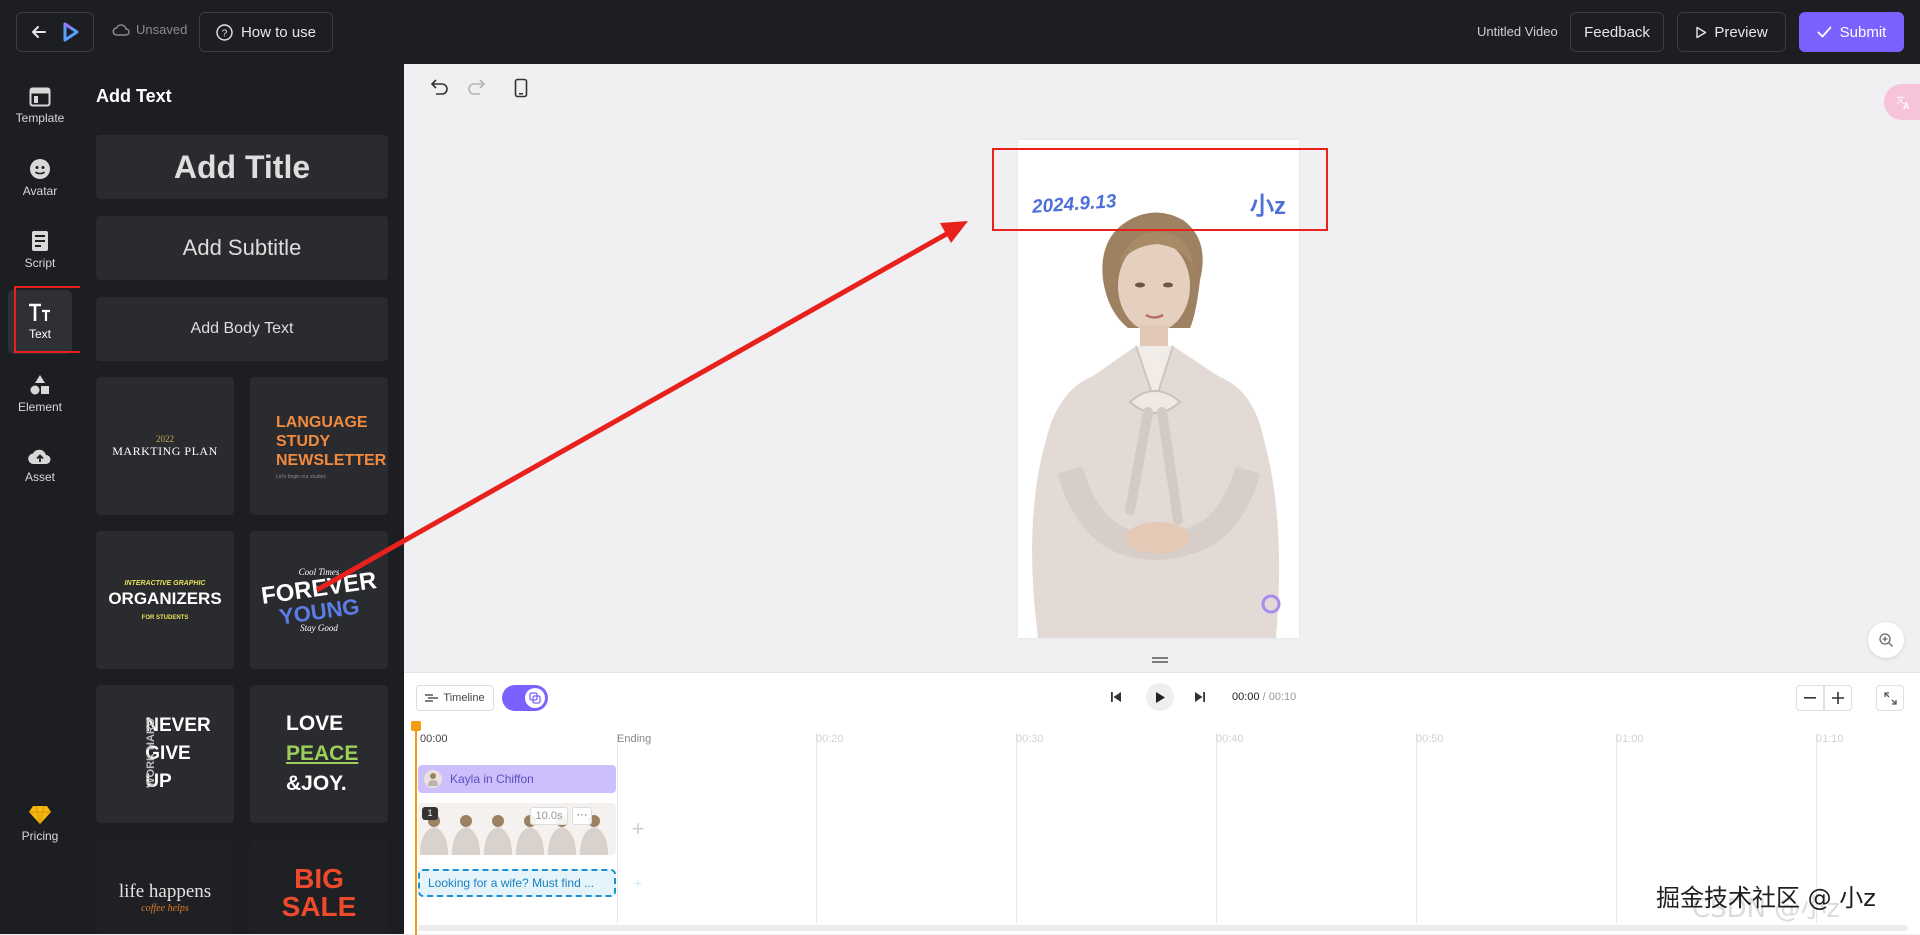 This screenshot has height=935, width=1920. Describe the element at coordinates (303, 441) in the screenshot. I see `template-line: STUDY` at that location.